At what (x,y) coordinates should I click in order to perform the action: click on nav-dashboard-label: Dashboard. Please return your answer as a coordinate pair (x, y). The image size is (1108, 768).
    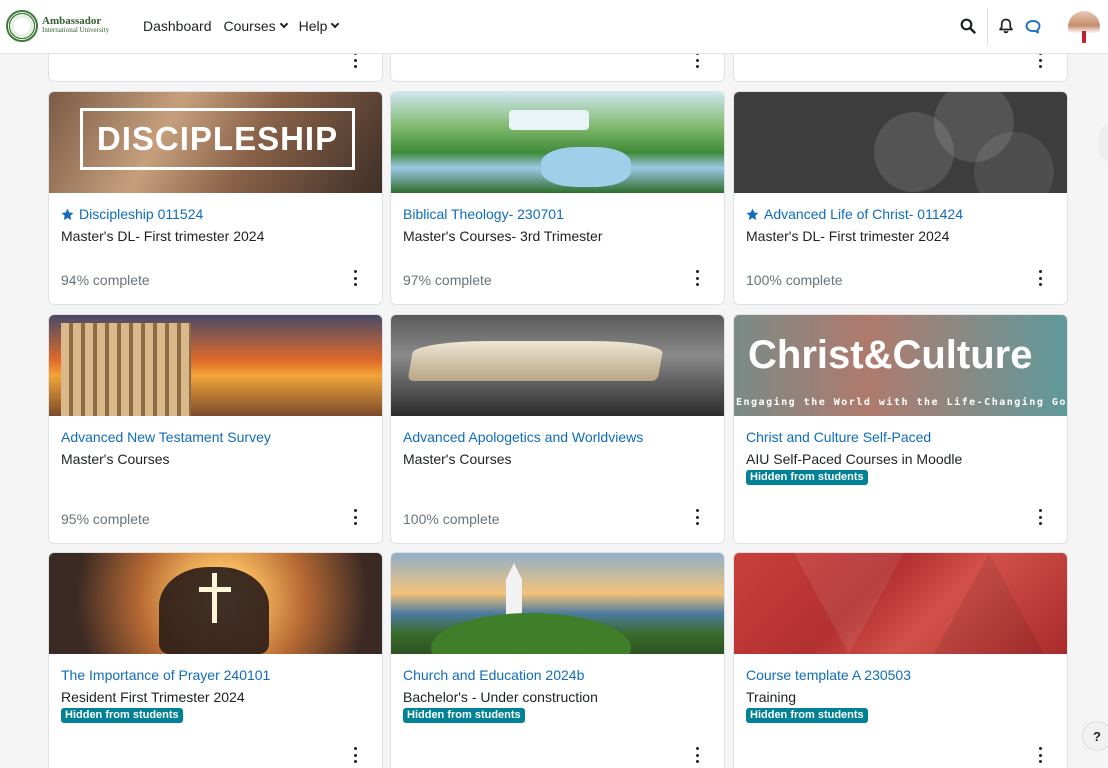
    Looking at the image, I should click on (177, 26).